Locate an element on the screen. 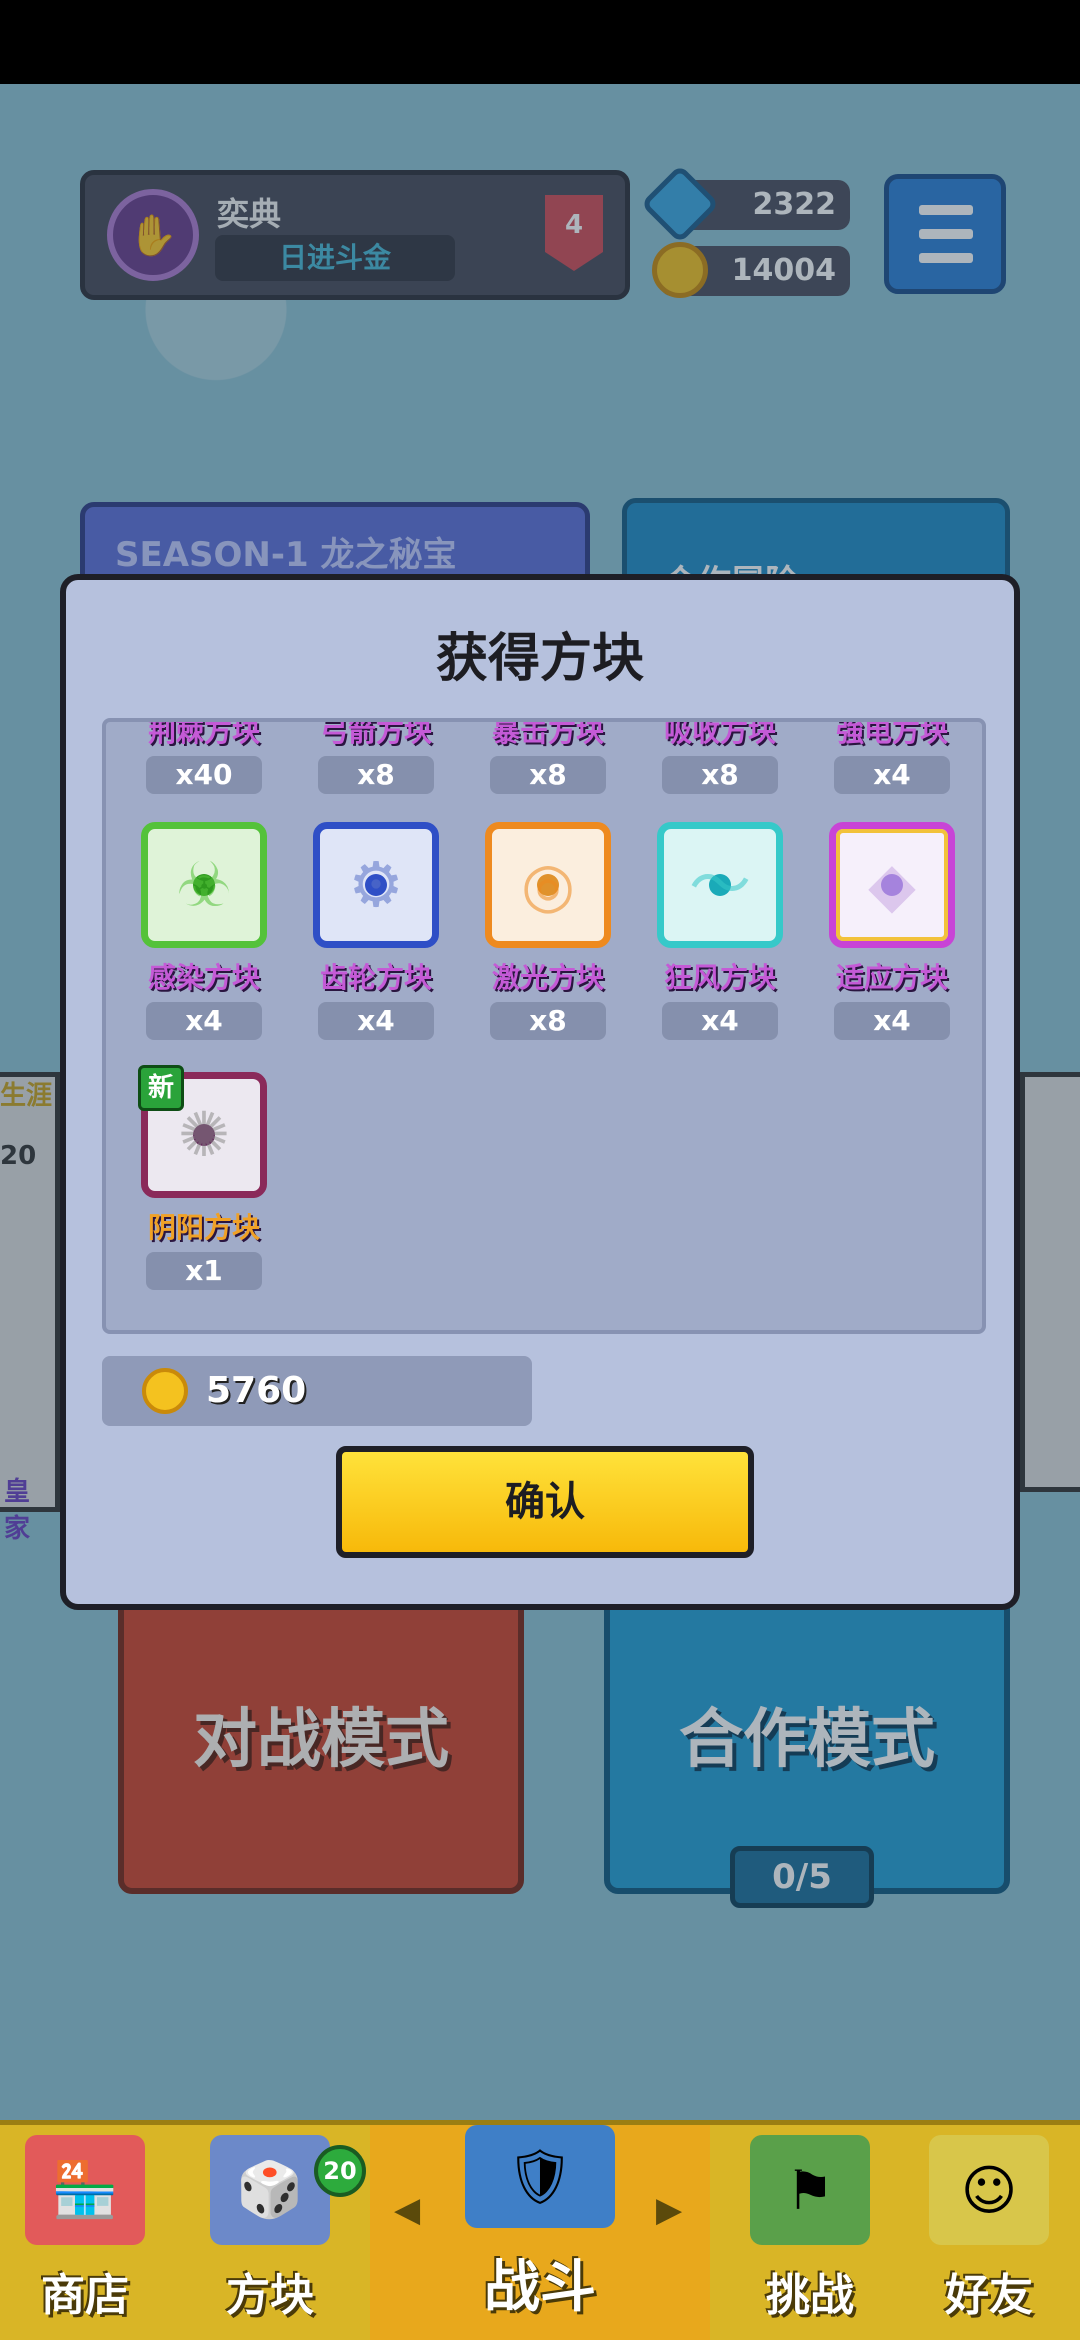 The height and width of the screenshot is (2340, 1080). adapt-dice-icon: ◆ is located at coordinates (892, 885).